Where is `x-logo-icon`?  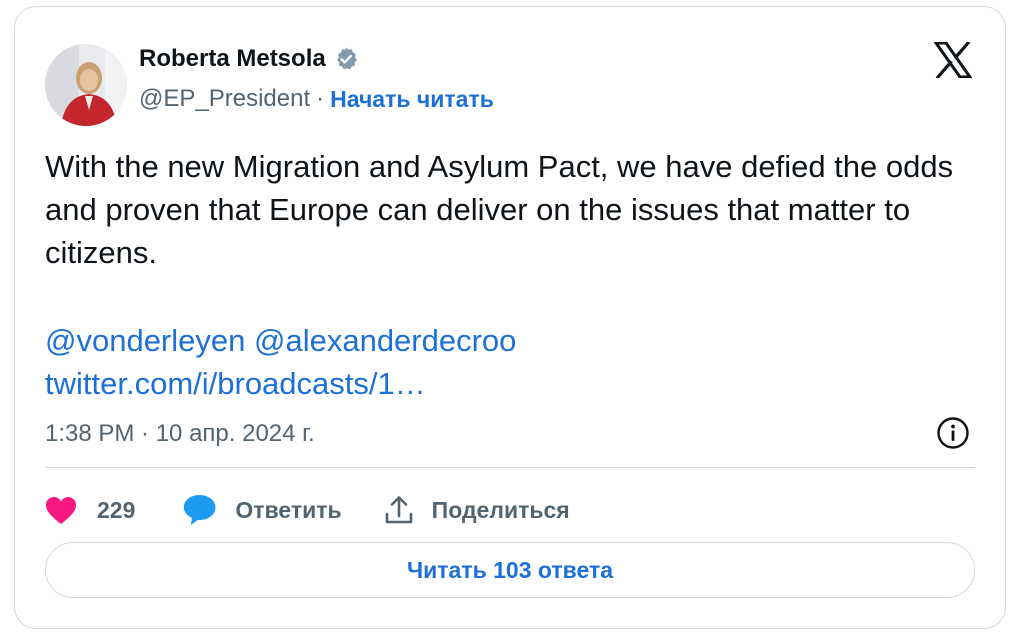
x-logo-icon is located at coordinates (953, 60).